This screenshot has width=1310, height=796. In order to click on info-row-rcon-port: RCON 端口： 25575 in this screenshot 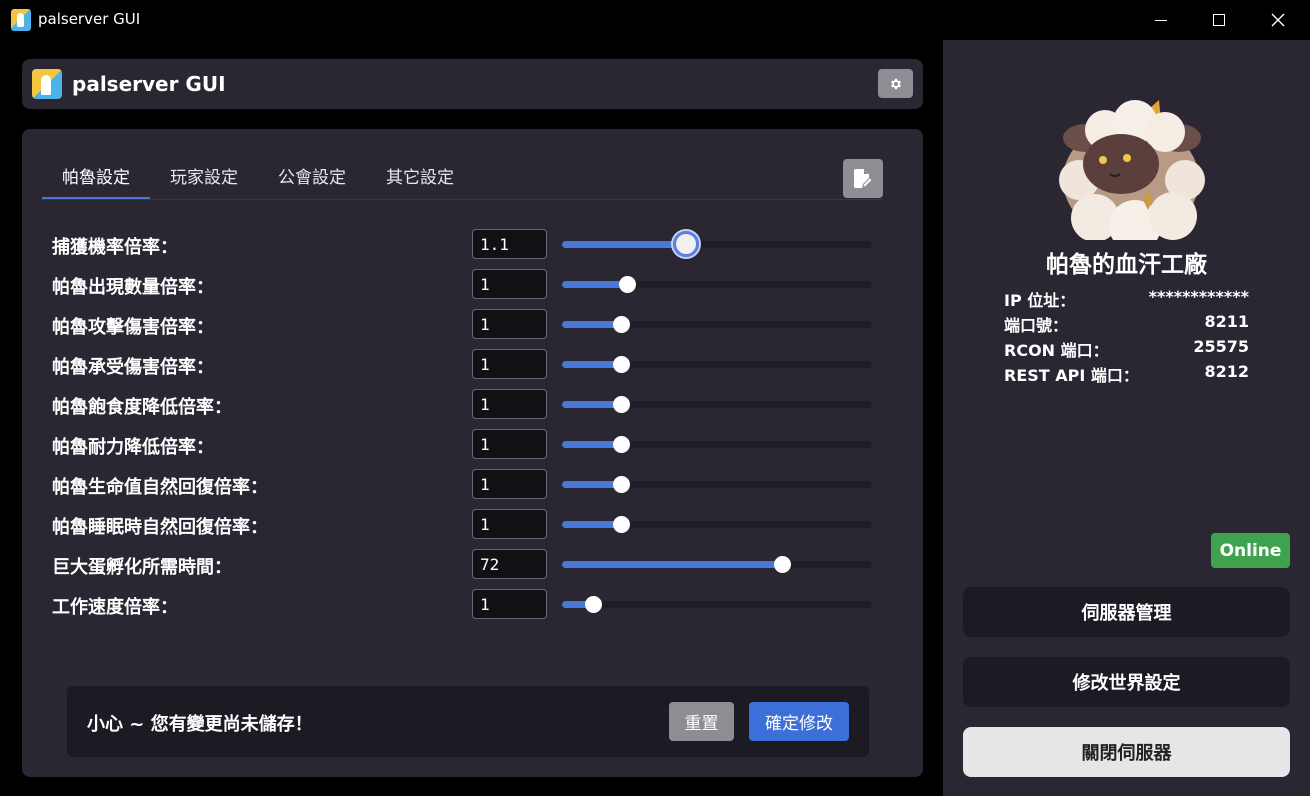, I will do `click(1126, 349)`.